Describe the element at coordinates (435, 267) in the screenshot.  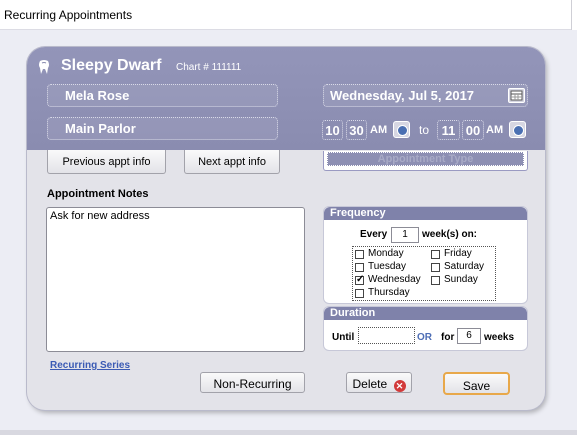
I see `saturday-checkbox` at that location.